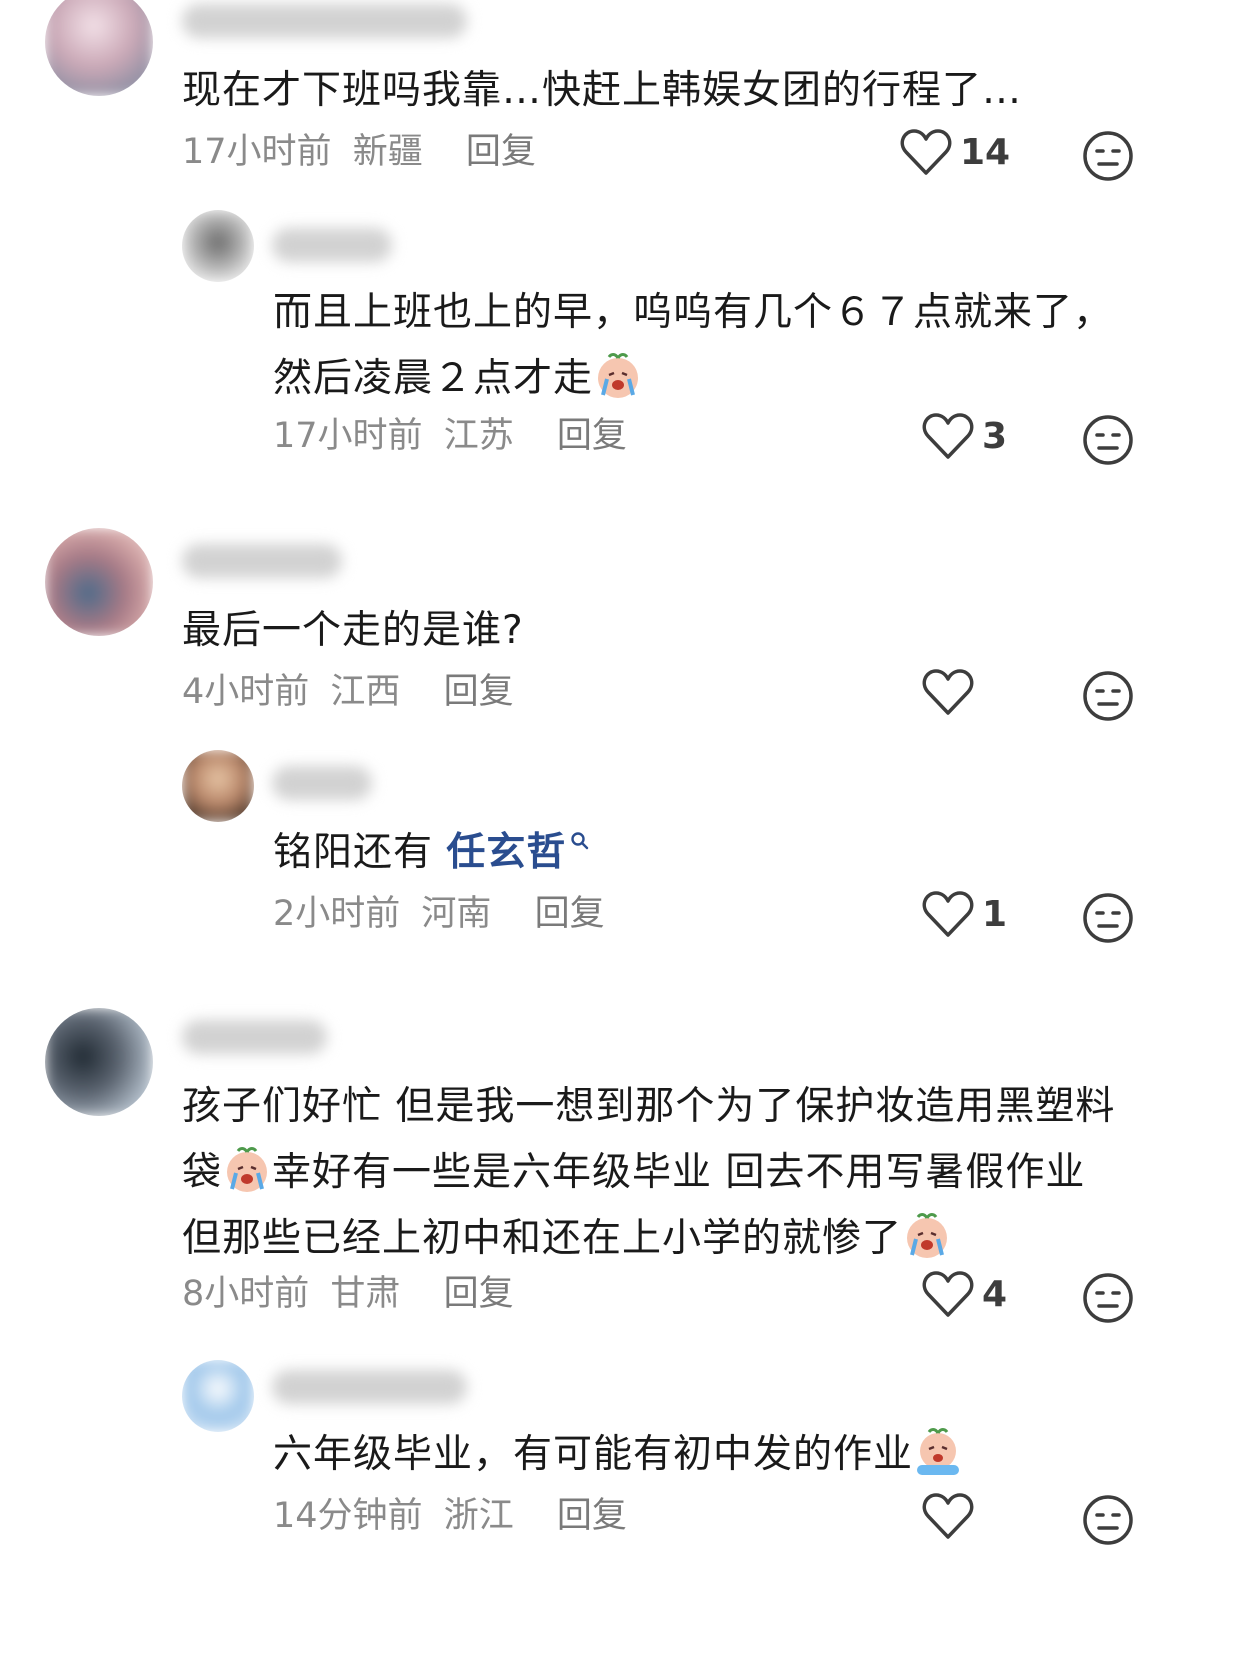  Describe the element at coordinates (679, 1172) in the screenshot. I see `comment-text-line: 幸好有一些是六年级毕业 回去不用写暑假作业` at that location.